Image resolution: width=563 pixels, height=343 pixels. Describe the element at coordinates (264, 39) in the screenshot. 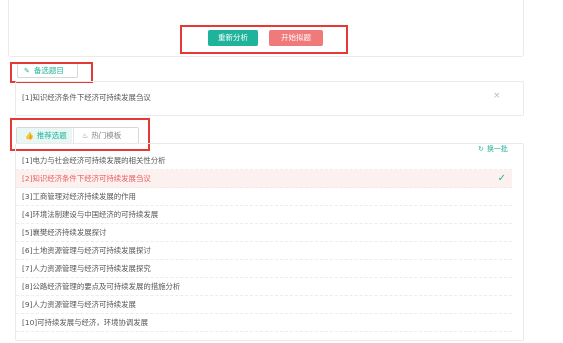

I see `highlight-box-actions` at that location.